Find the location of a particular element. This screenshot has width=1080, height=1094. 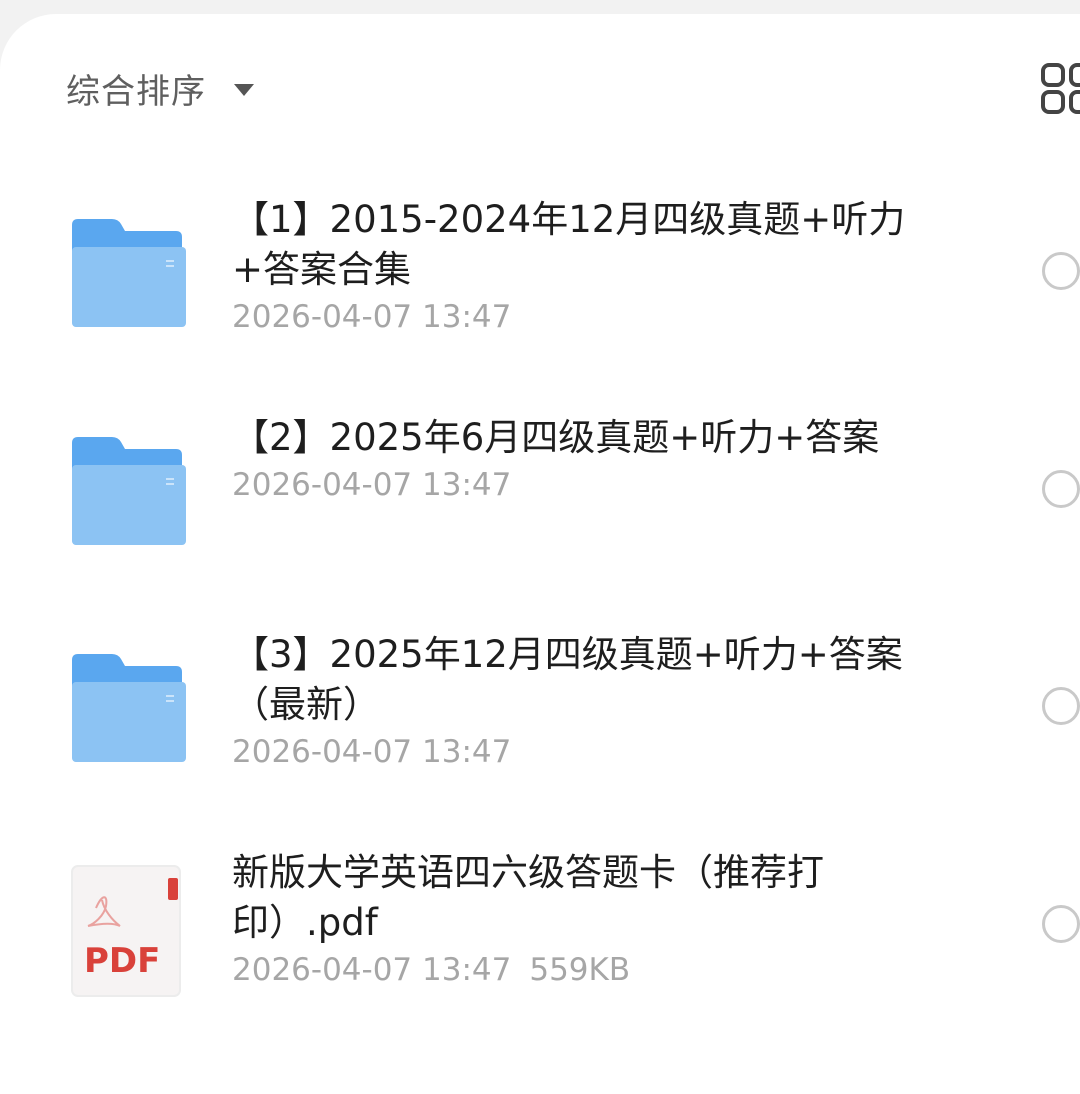

svg-text: PDF is located at coordinates (122, 961).